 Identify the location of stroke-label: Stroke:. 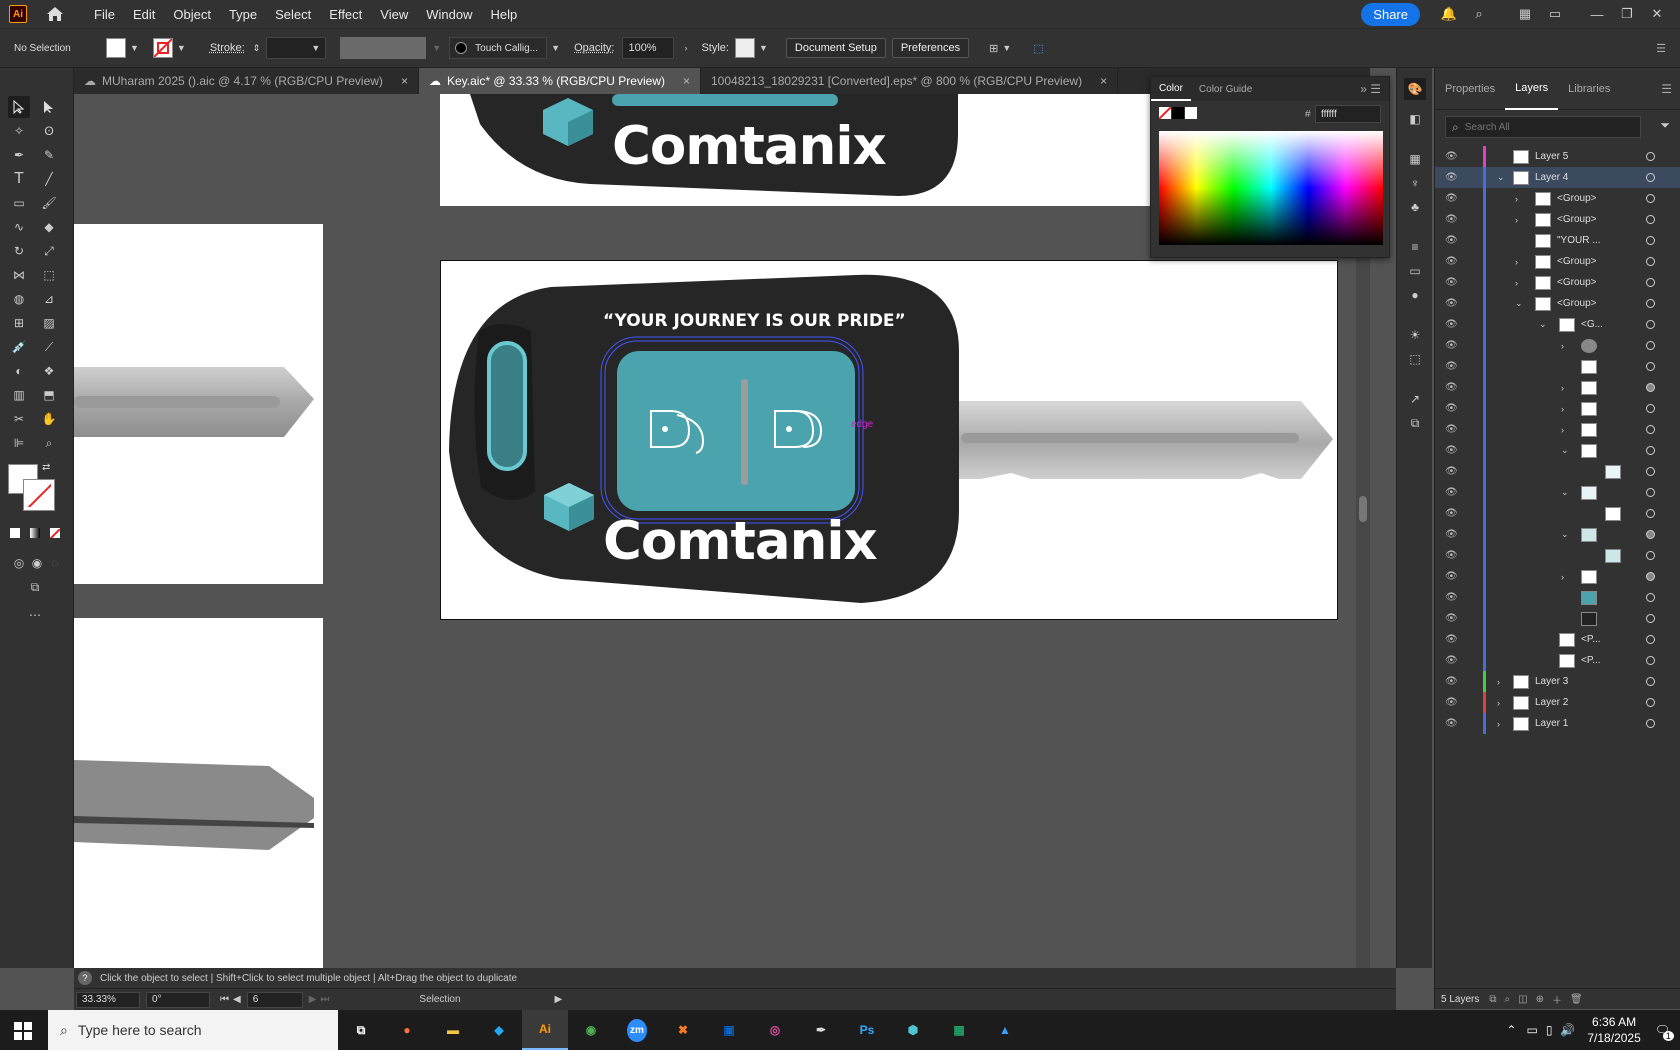
(227, 48).